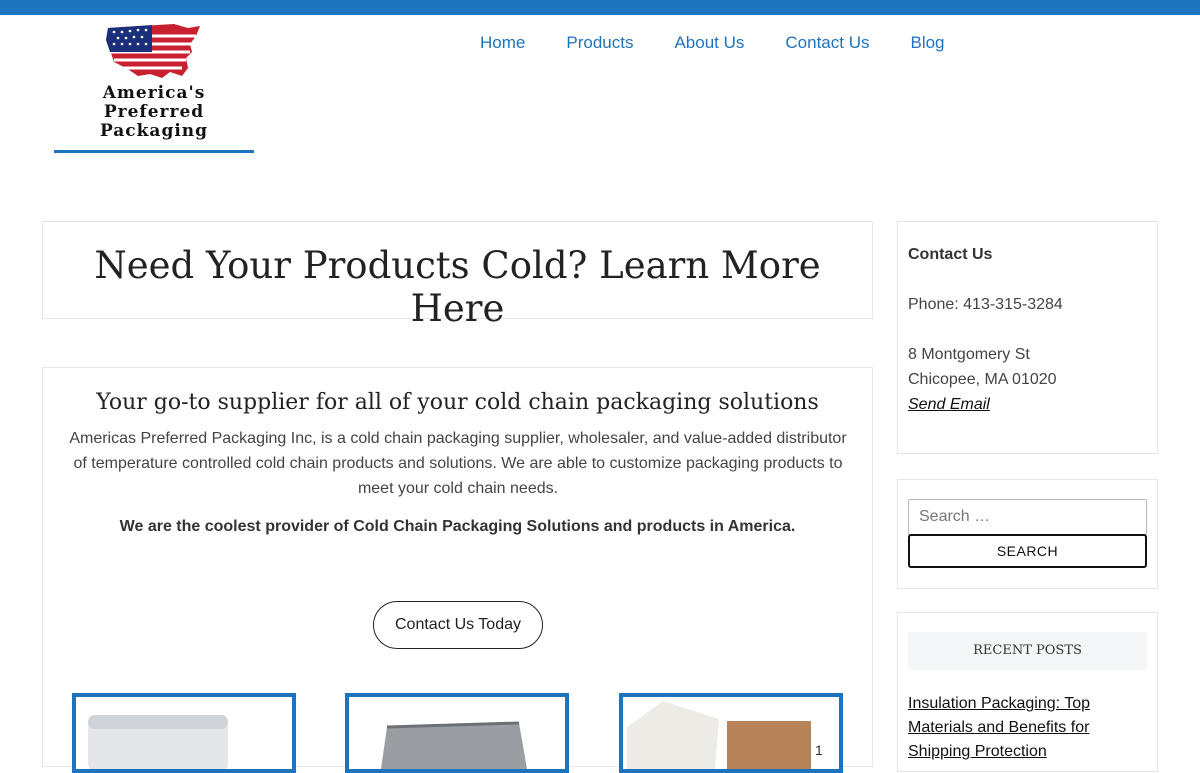 The width and height of the screenshot is (1200, 773). What do you see at coordinates (599, 43) in the screenshot?
I see `nav-products: Products` at bounding box center [599, 43].